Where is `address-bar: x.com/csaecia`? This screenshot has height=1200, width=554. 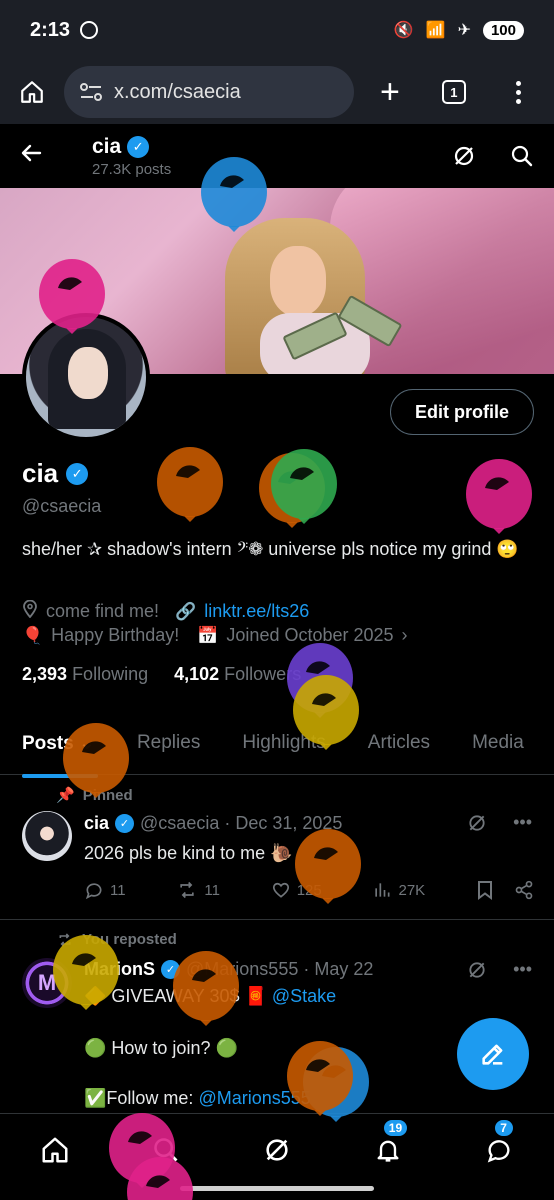
address-bar: x.com/csaecia is located at coordinates (209, 92).